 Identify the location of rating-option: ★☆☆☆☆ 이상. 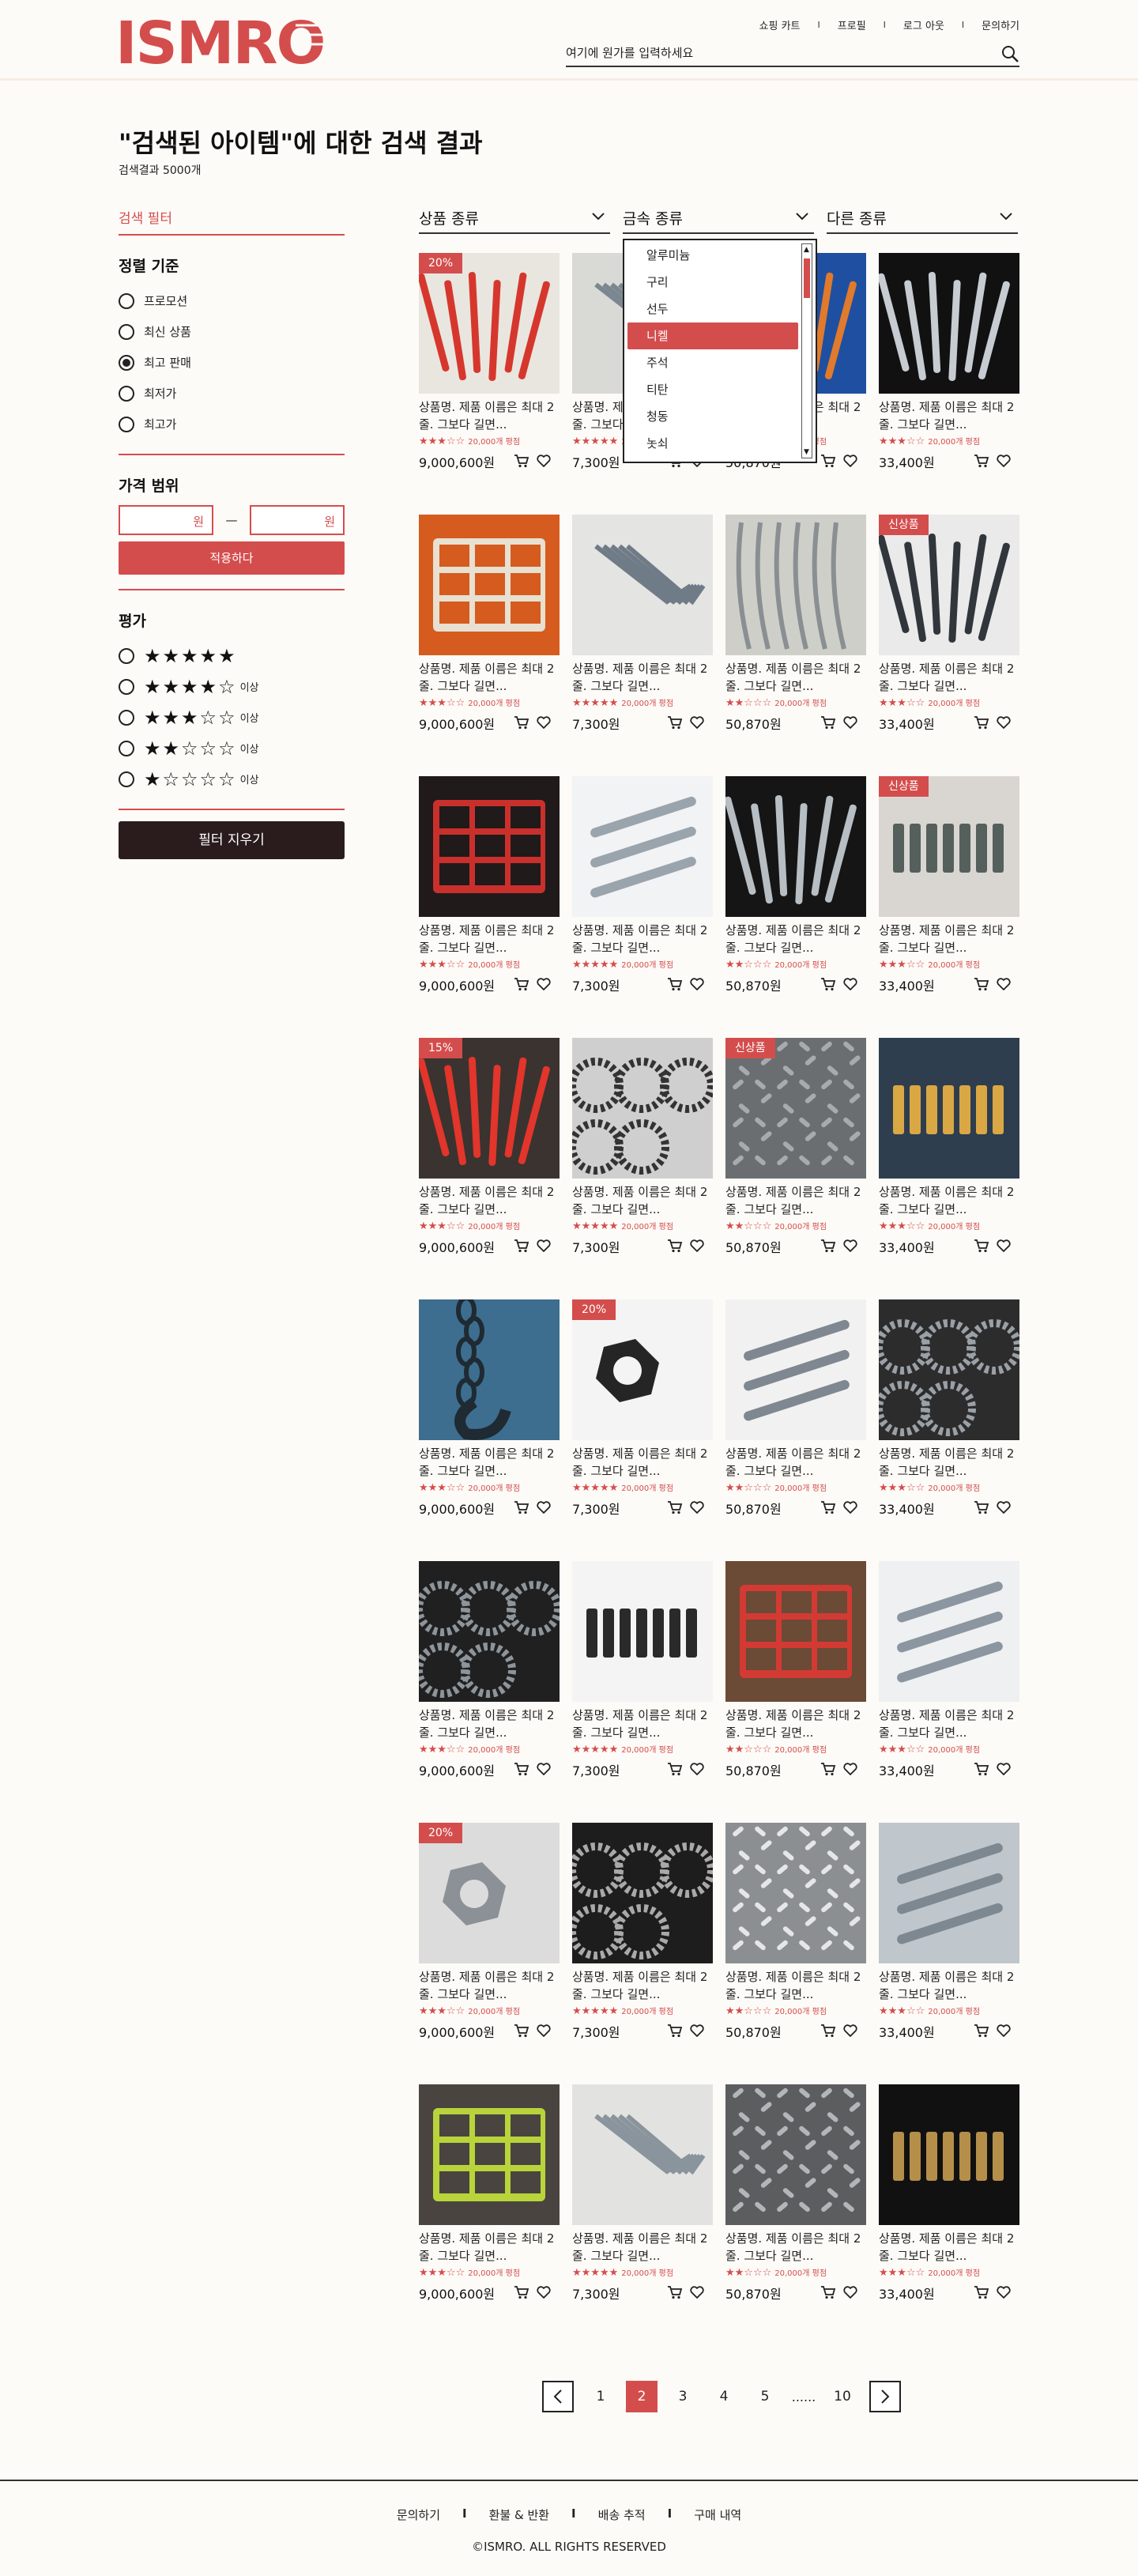
(232, 779).